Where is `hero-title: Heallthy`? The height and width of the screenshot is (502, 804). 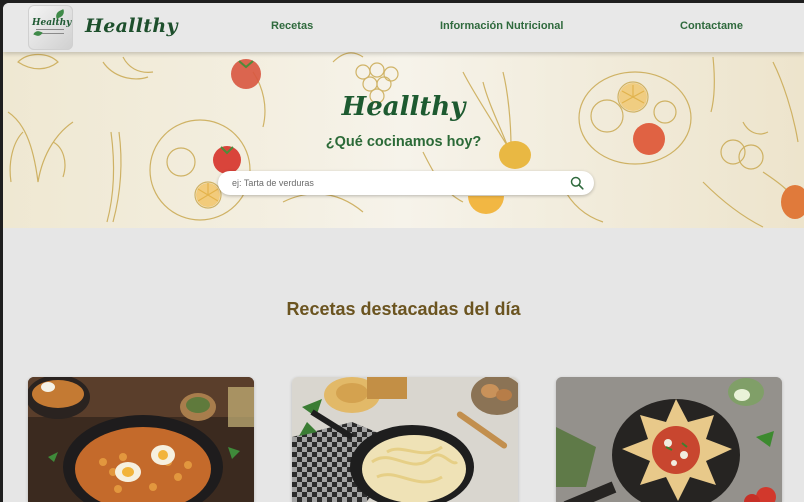 hero-title: Heallthy is located at coordinates (403, 107).